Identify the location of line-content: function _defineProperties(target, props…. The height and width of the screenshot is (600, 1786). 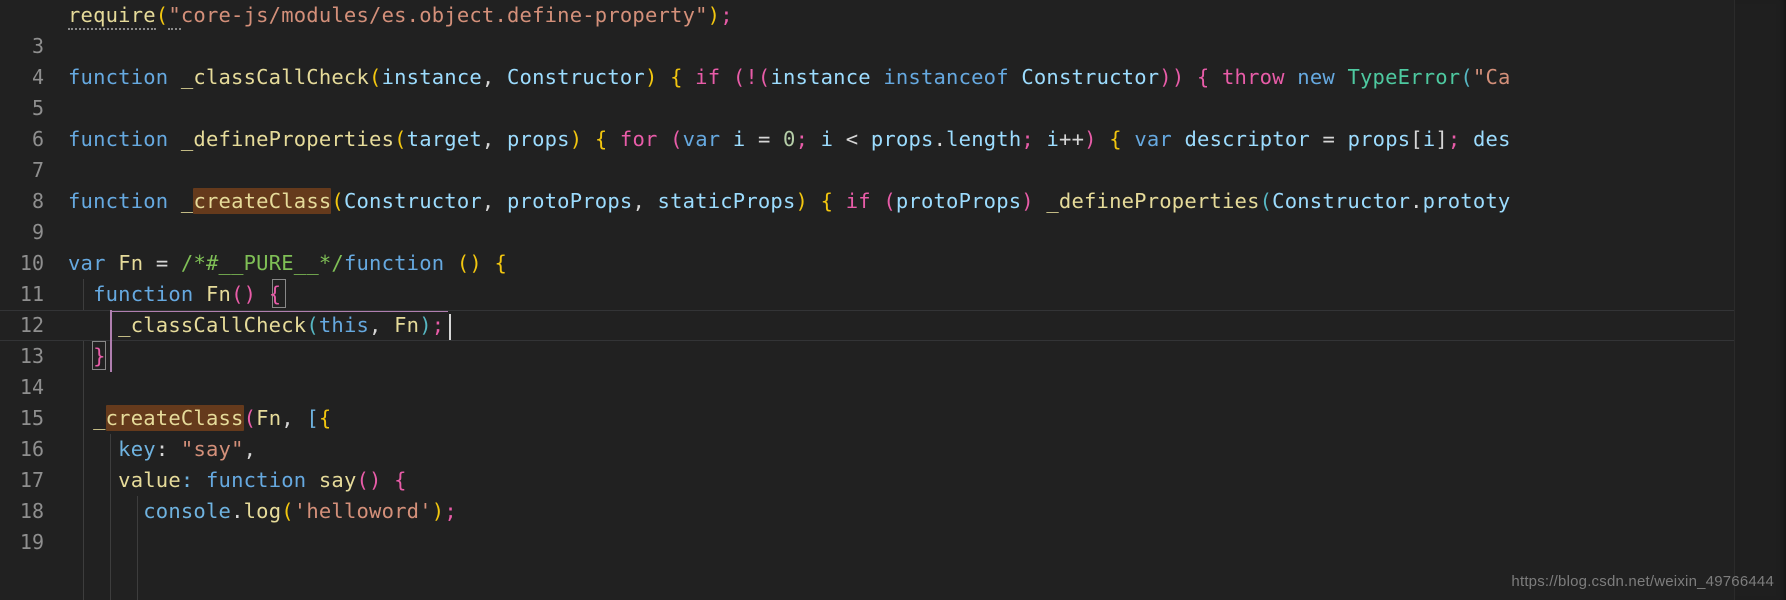
(789, 139).